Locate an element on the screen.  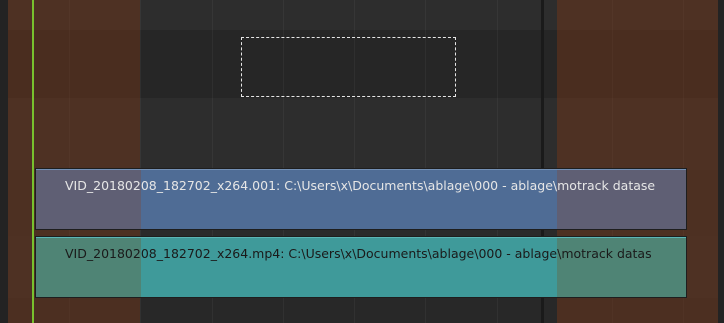
playhead is located at coordinates (33, 161).